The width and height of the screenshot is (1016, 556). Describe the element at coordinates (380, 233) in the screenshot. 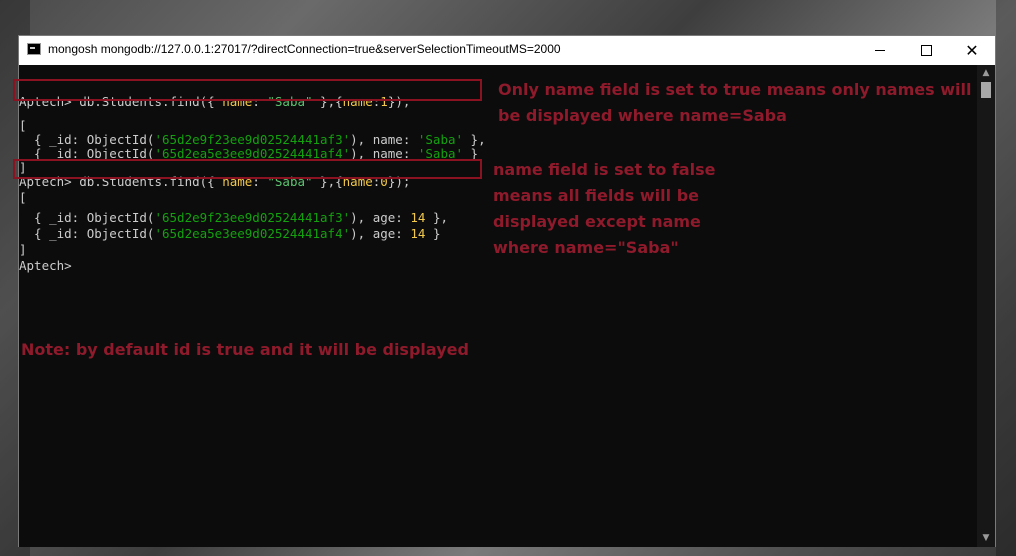

I see `row-text: ), age:` at that location.